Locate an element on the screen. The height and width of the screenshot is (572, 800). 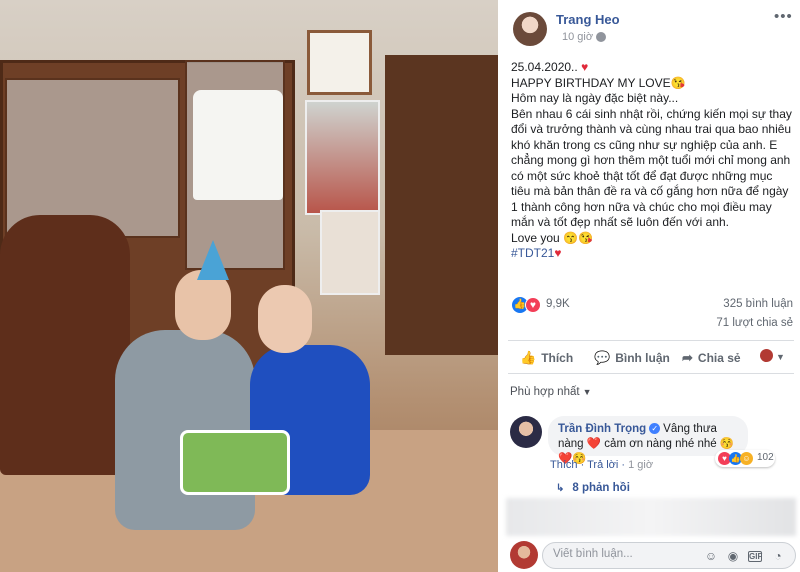
audience-selector: ▼ is located at coordinates (772, 356).